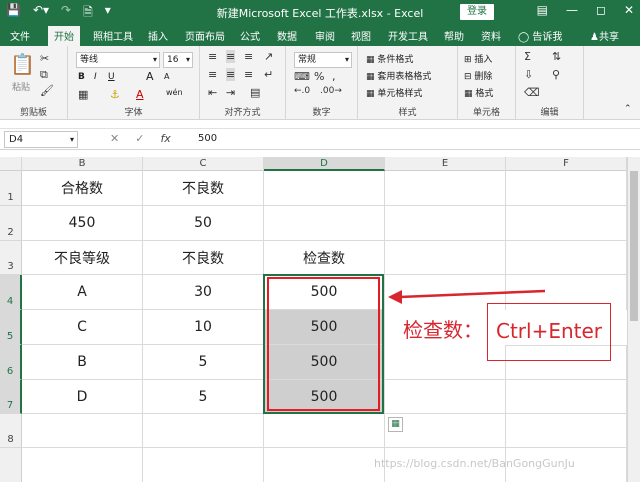 This screenshot has width=640, height=482. I want to click on annotation-label: 检查数：, so click(443, 330).